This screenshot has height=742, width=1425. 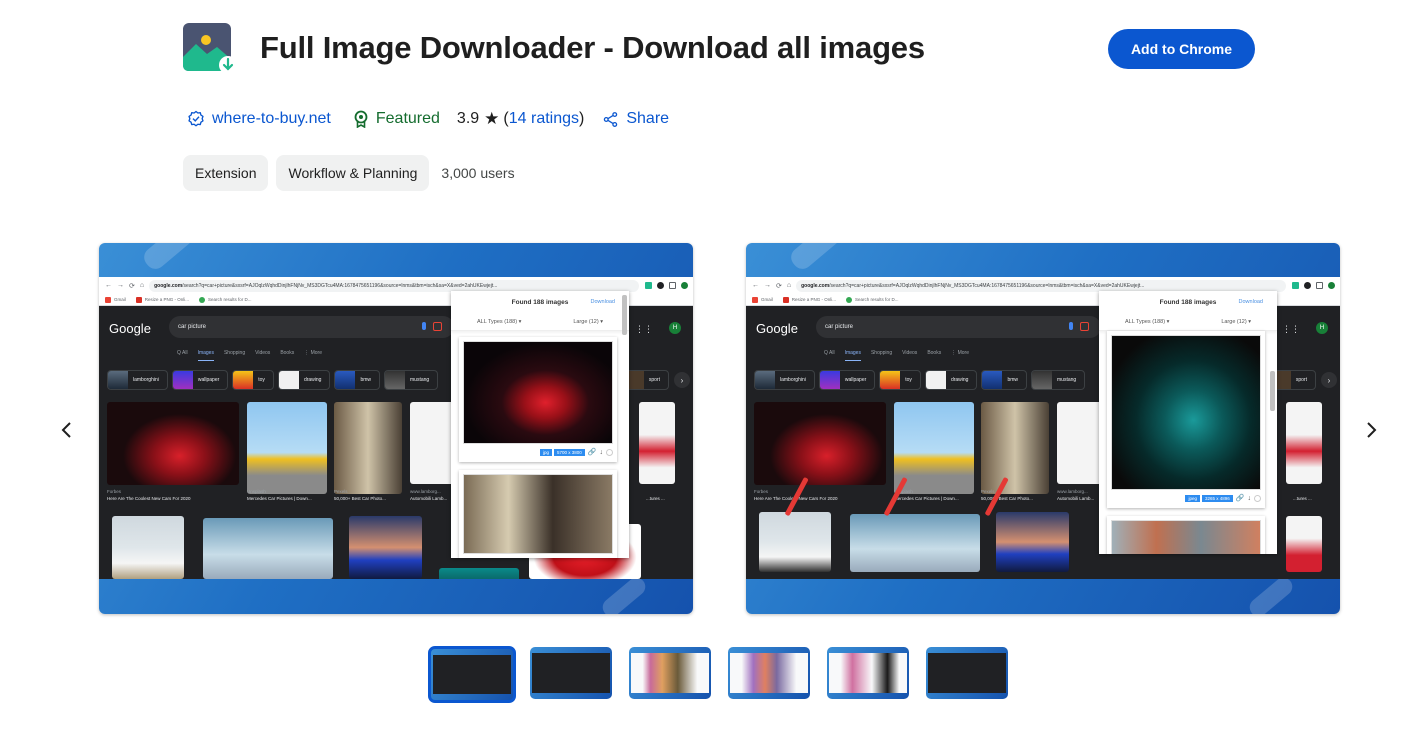 I want to click on award-ribbon-icon, so click(x=361, y=119).